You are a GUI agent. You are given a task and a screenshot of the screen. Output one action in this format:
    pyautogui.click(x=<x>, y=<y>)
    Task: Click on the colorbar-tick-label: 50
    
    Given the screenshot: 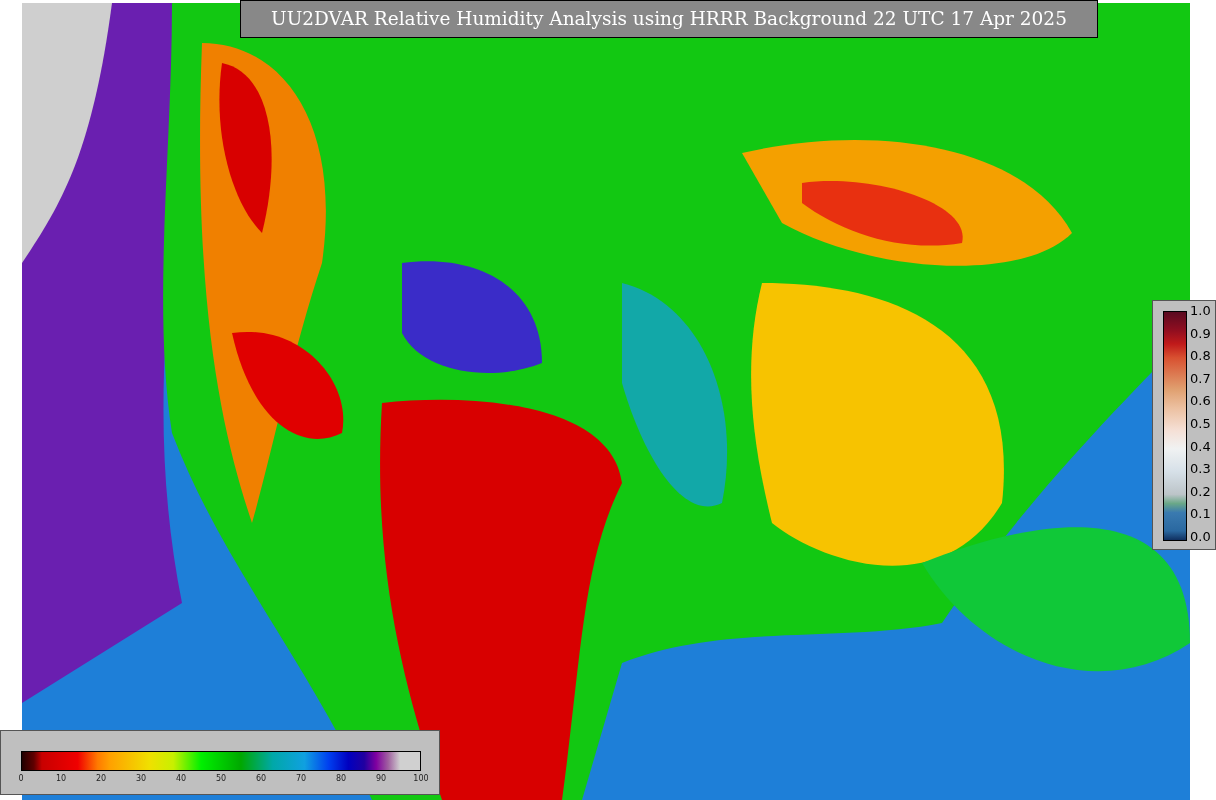 What is the action you would take?
    pyautogui.click(x=221, y=779)
    